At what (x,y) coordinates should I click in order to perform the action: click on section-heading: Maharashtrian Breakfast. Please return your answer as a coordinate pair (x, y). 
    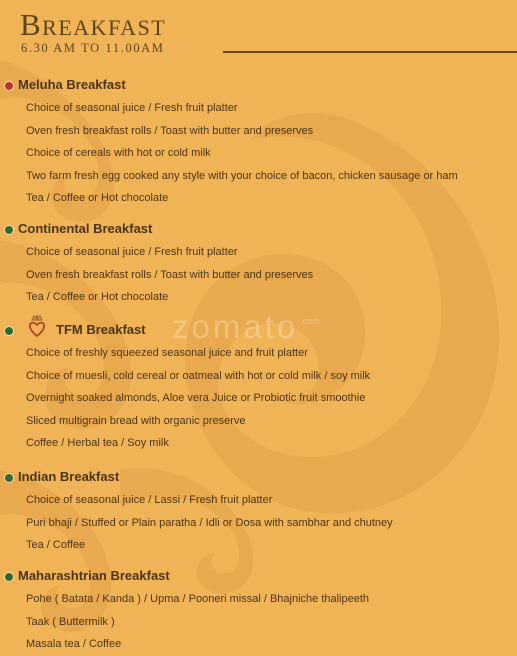
    Looking at the image, I should click on (184, 578).